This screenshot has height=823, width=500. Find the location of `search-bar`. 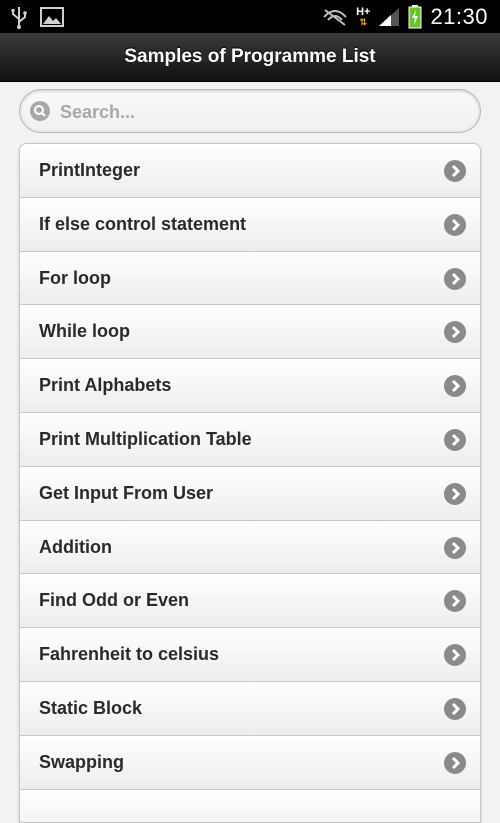

search-bar is located at coordinates (250, 111).